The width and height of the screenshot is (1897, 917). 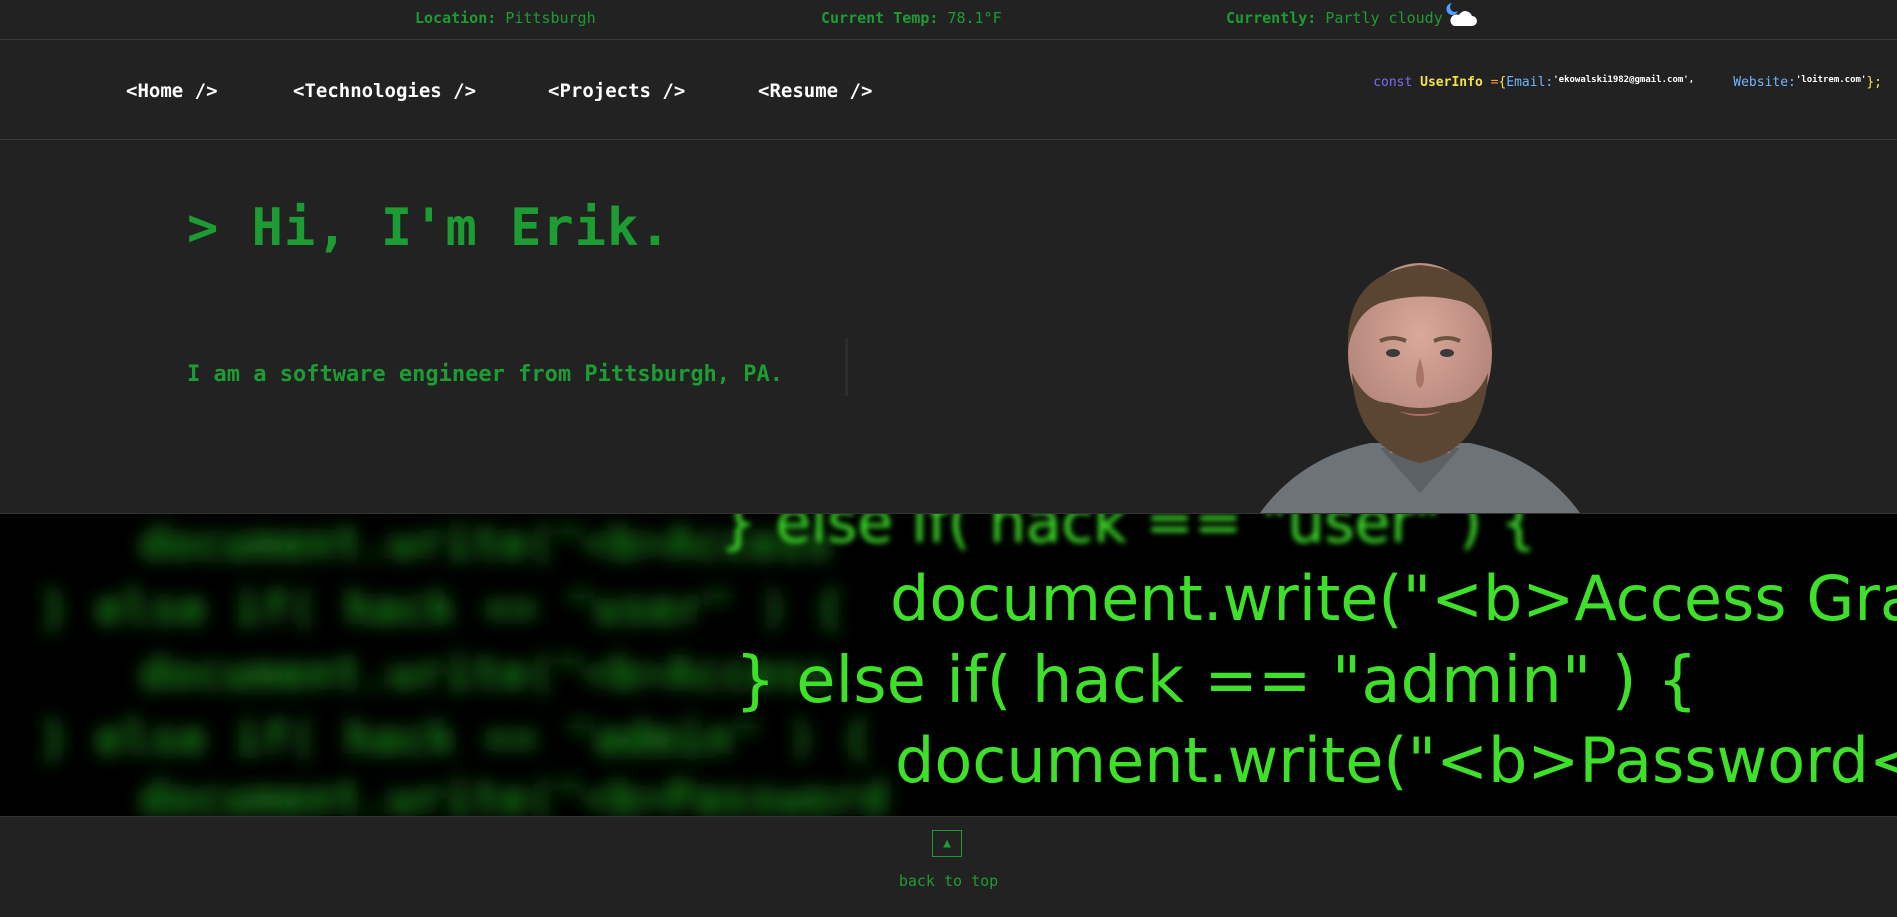 I want to click on banner-line-4: document.write("<b>Password</b>");, so click(x=1396, y=760).